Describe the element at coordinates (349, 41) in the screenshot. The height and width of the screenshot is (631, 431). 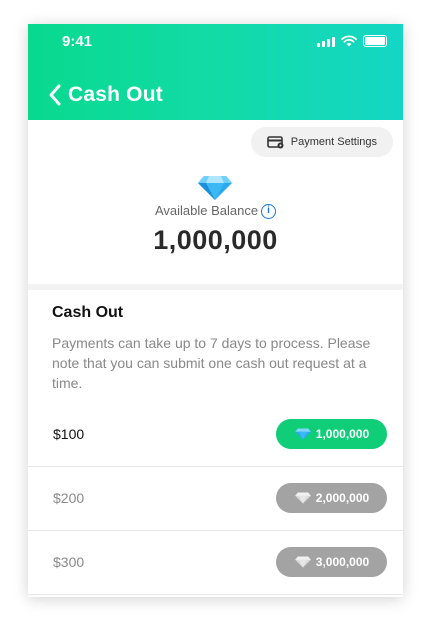
I see `wifi-icon` at that location.